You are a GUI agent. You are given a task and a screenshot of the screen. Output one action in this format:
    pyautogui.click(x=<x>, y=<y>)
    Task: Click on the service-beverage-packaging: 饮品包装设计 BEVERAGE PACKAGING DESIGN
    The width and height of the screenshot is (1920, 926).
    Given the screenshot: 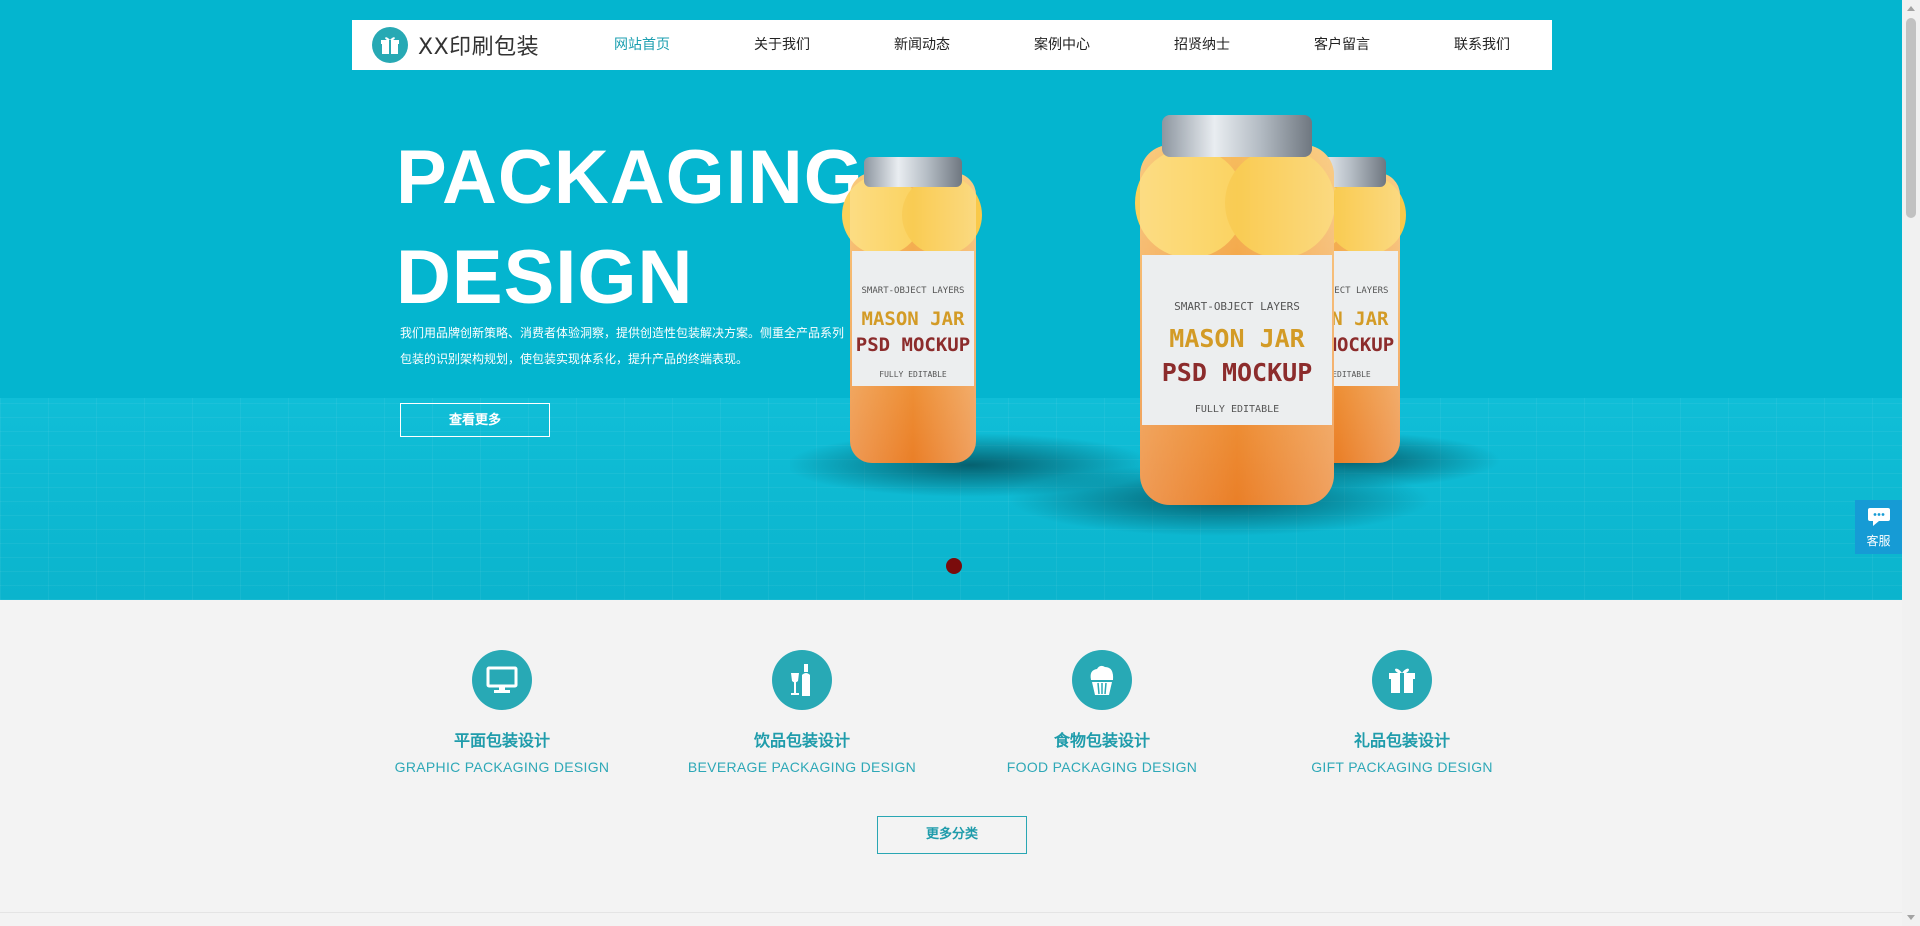 What is the action you would take?
    pyautogui.click(x=802, y=713)
    